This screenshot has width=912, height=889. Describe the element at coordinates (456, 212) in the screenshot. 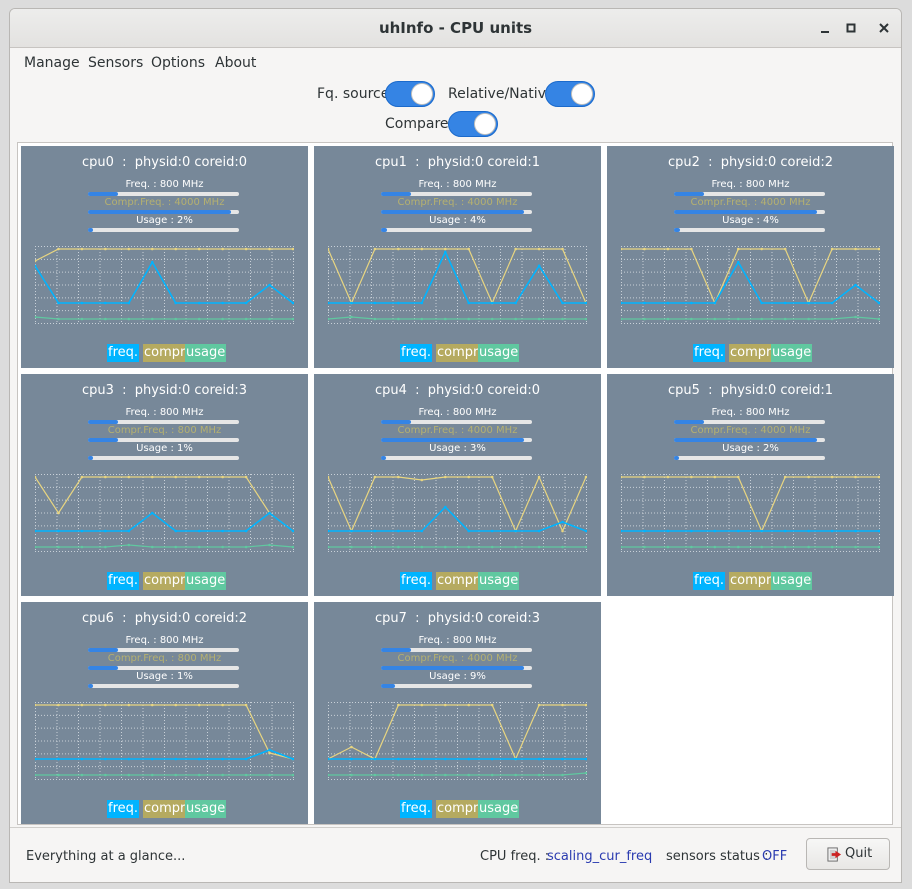

I see `compr-freq-bar` at that location.